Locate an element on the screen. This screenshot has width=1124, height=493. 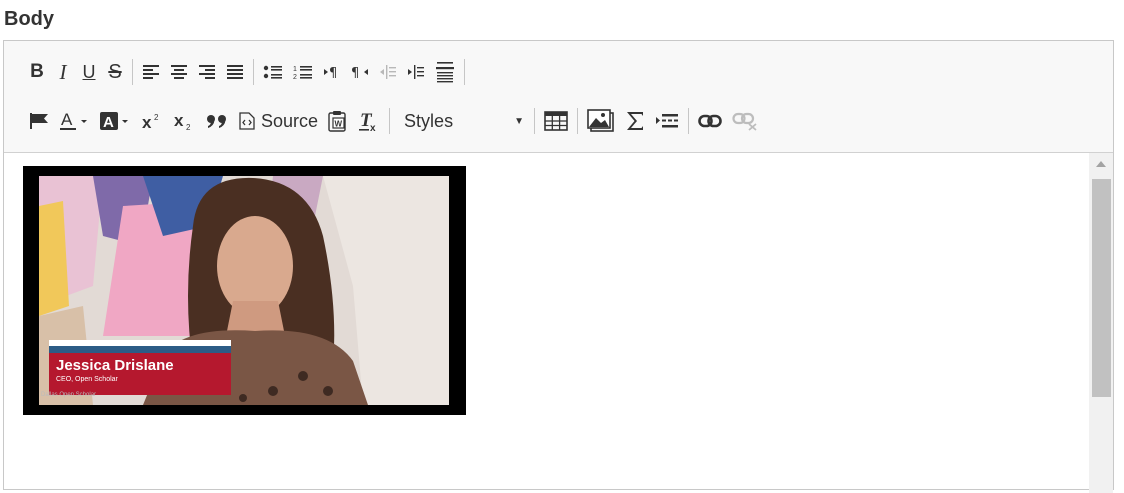
superscript-button: x2 is located at coordinates (152, 121).